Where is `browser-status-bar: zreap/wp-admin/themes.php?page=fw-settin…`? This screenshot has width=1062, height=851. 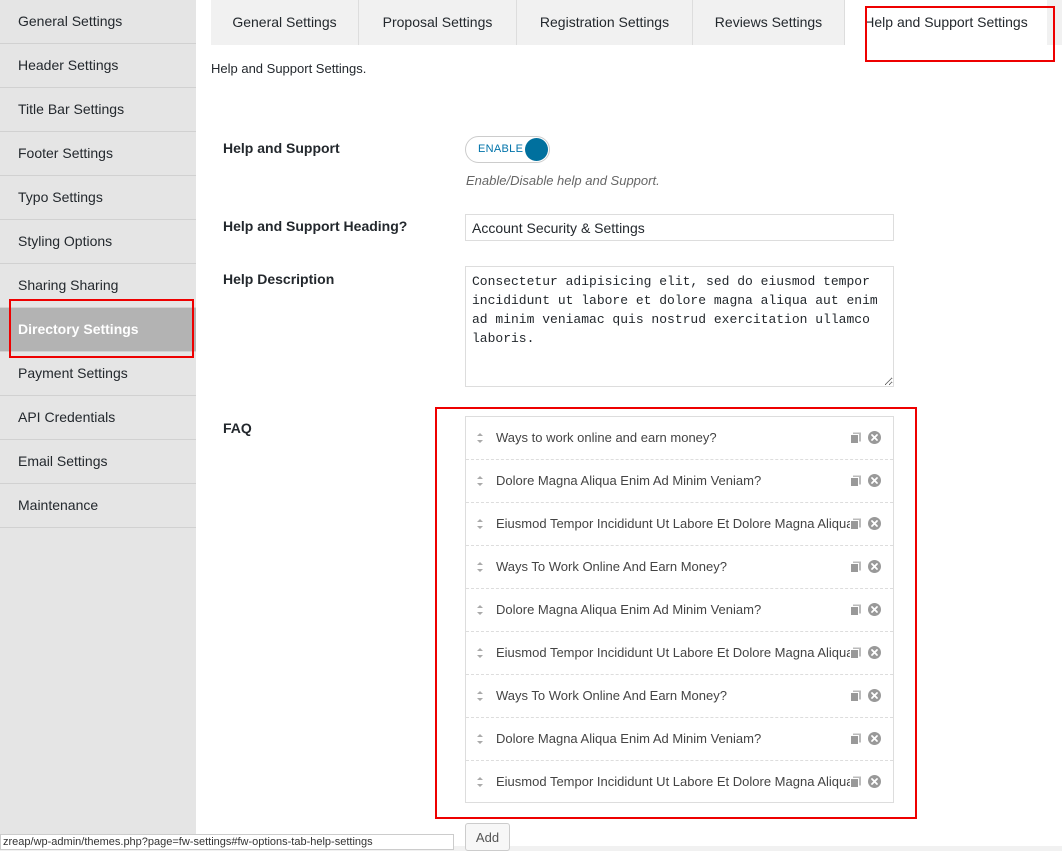
browser-status-bar: zreap/wp-admin/themes.php?page=fw-settin… is located at coordinates (227, 842).